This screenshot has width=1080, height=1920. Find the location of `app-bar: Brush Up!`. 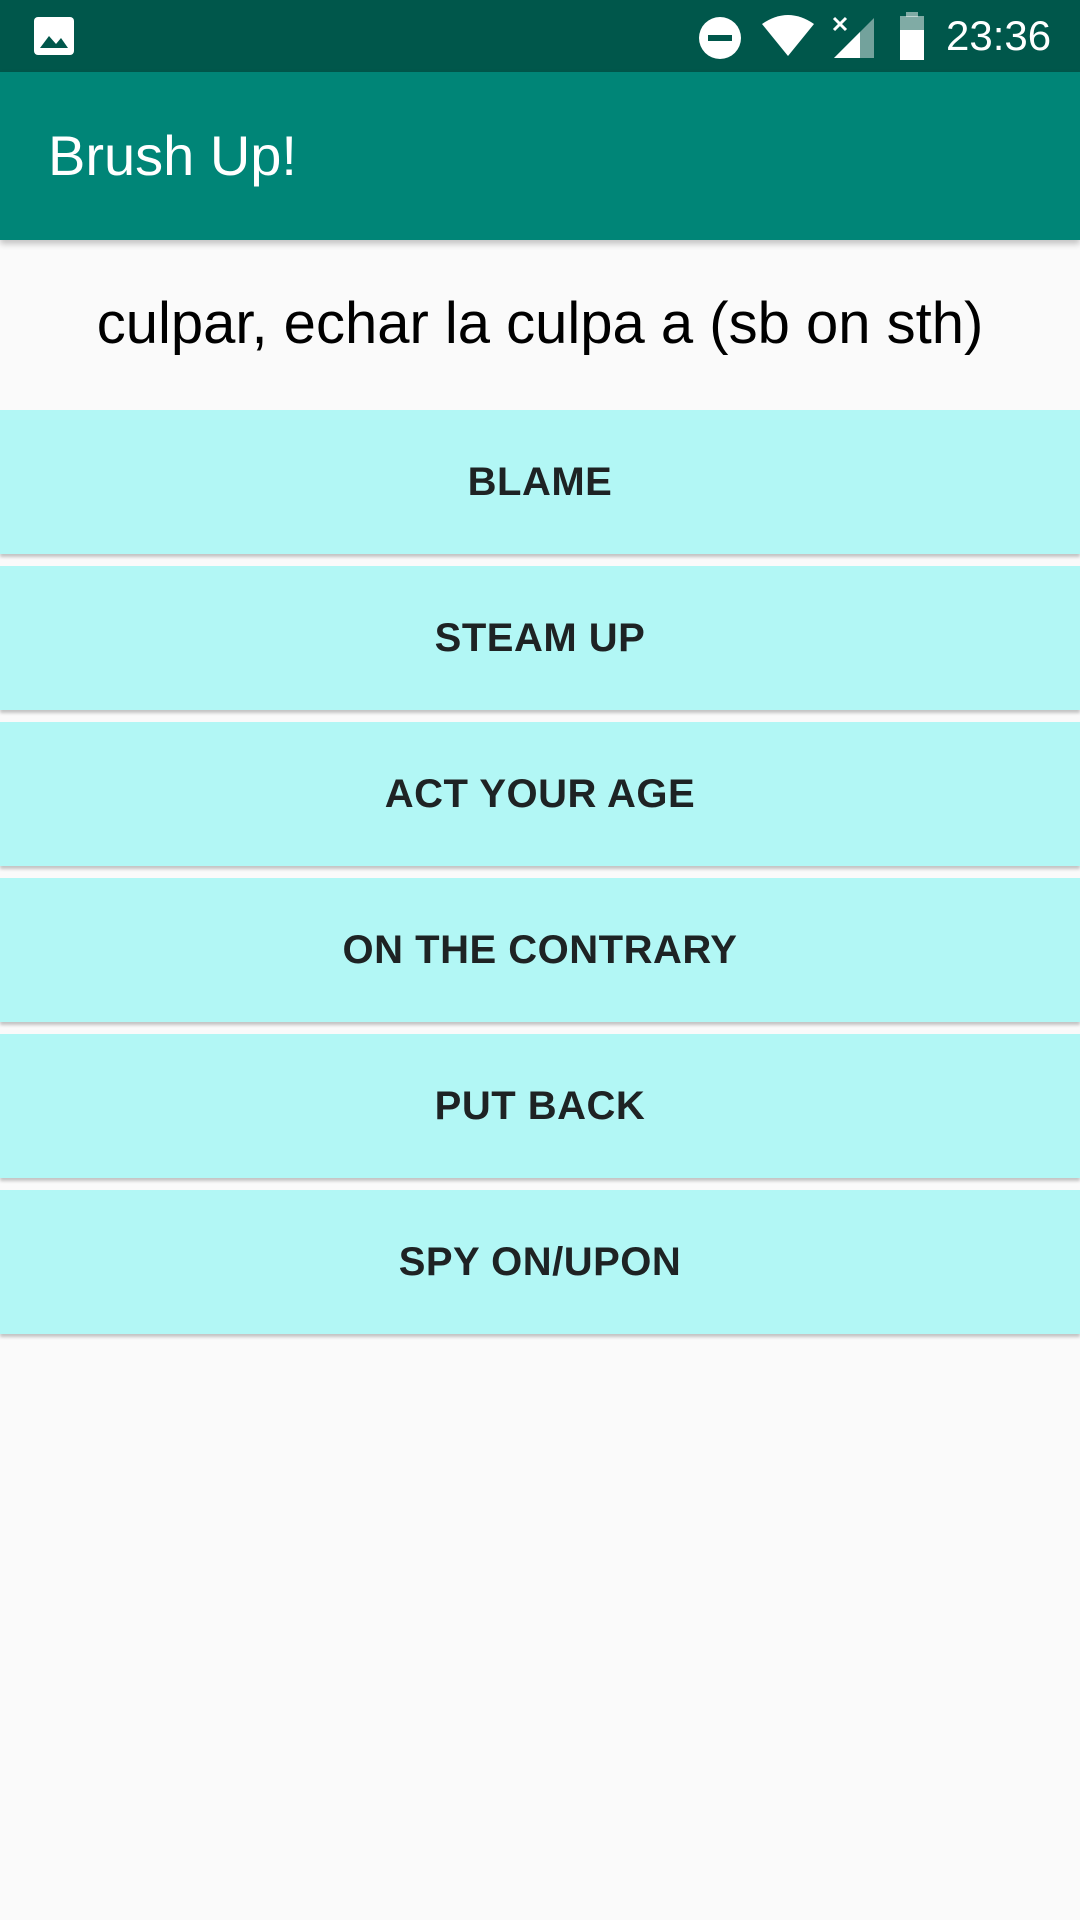

app-bar: Brush Up! is located at coordinates (540, 156).